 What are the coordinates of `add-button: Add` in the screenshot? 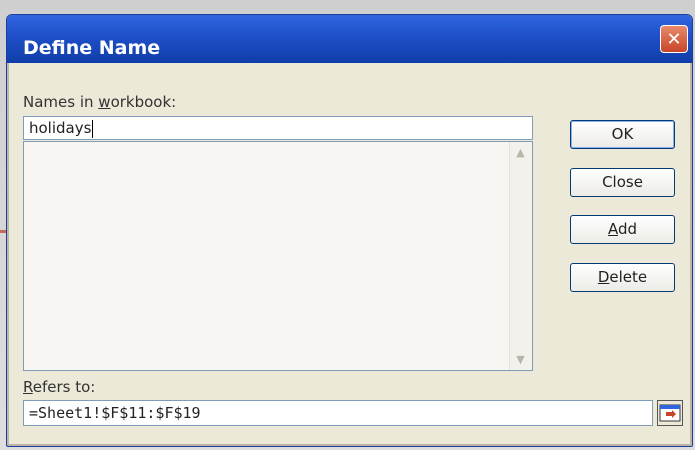 It's located at (622, 229).